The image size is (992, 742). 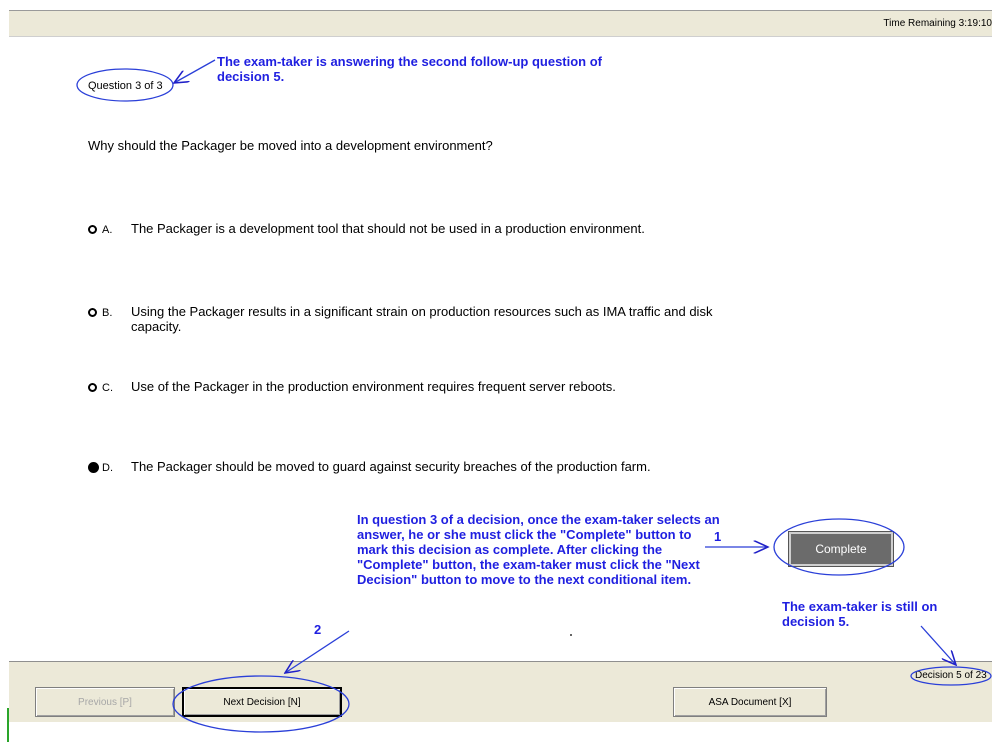 I want to click on annotation-step-1: 1, so click(x=718, y=536).